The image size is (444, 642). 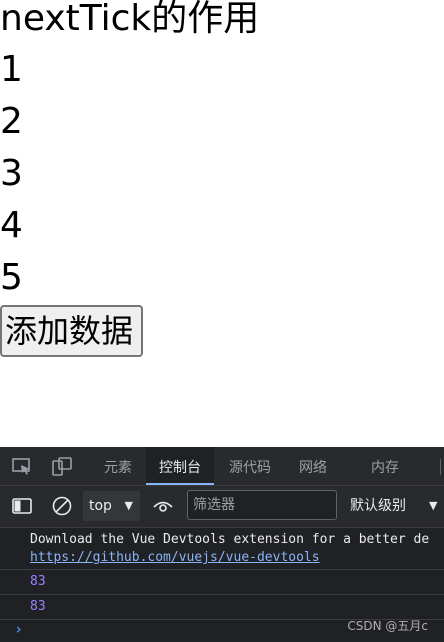 What do you see at coordinates (11, 225) in the screenshot?
I see `list-item: 4` at bounding box center [11, 225].